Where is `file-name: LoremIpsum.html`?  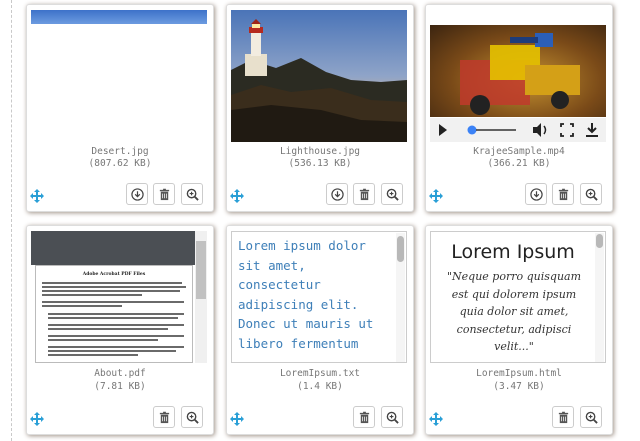 file-name: LoremIpsum.html is located at coordinates (519, 373).